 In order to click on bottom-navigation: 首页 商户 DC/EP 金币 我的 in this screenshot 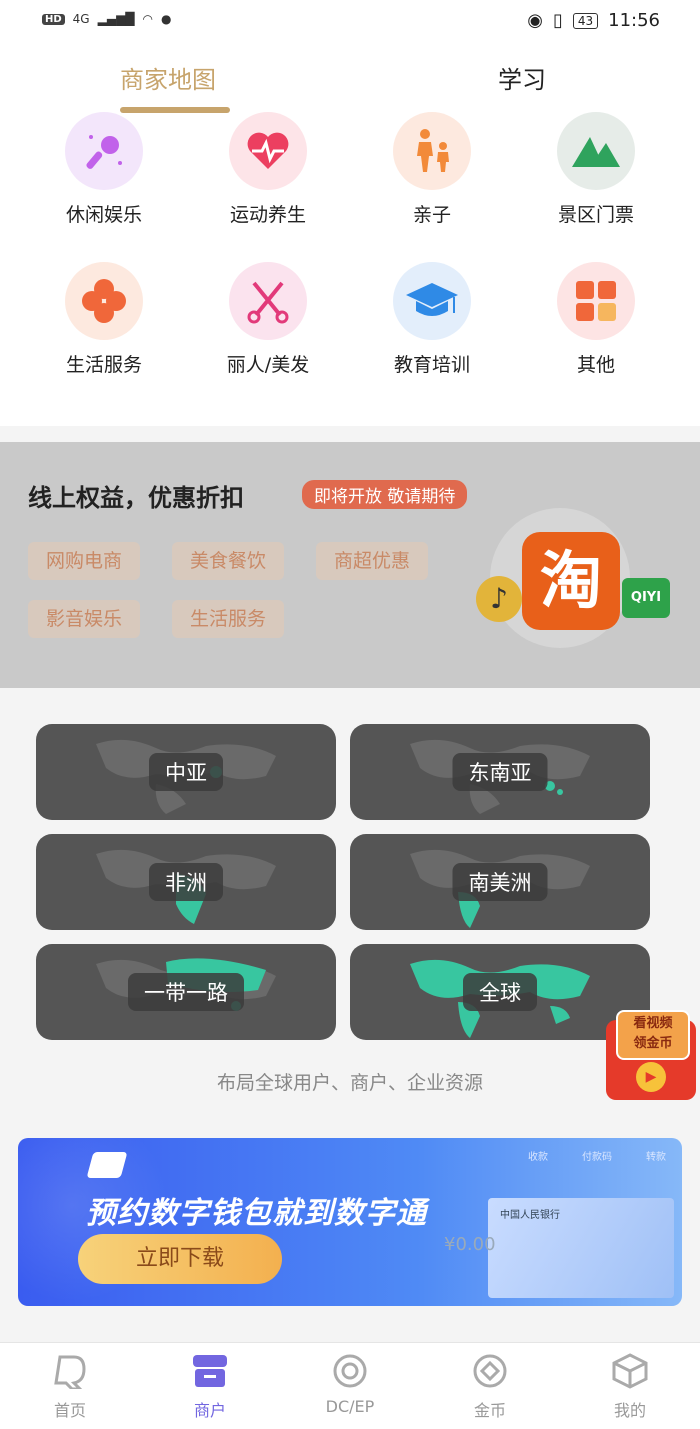, I will do `click(350, 1385)`.